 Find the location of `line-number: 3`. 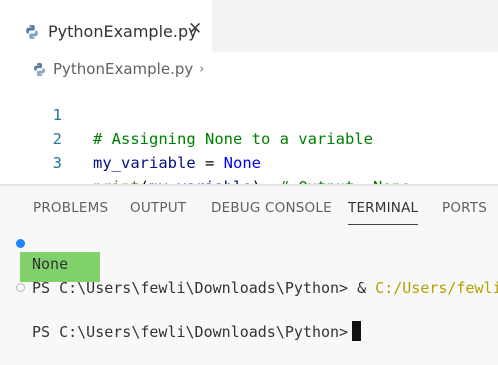

line-number: 3 is located at coordinates (57, 163).